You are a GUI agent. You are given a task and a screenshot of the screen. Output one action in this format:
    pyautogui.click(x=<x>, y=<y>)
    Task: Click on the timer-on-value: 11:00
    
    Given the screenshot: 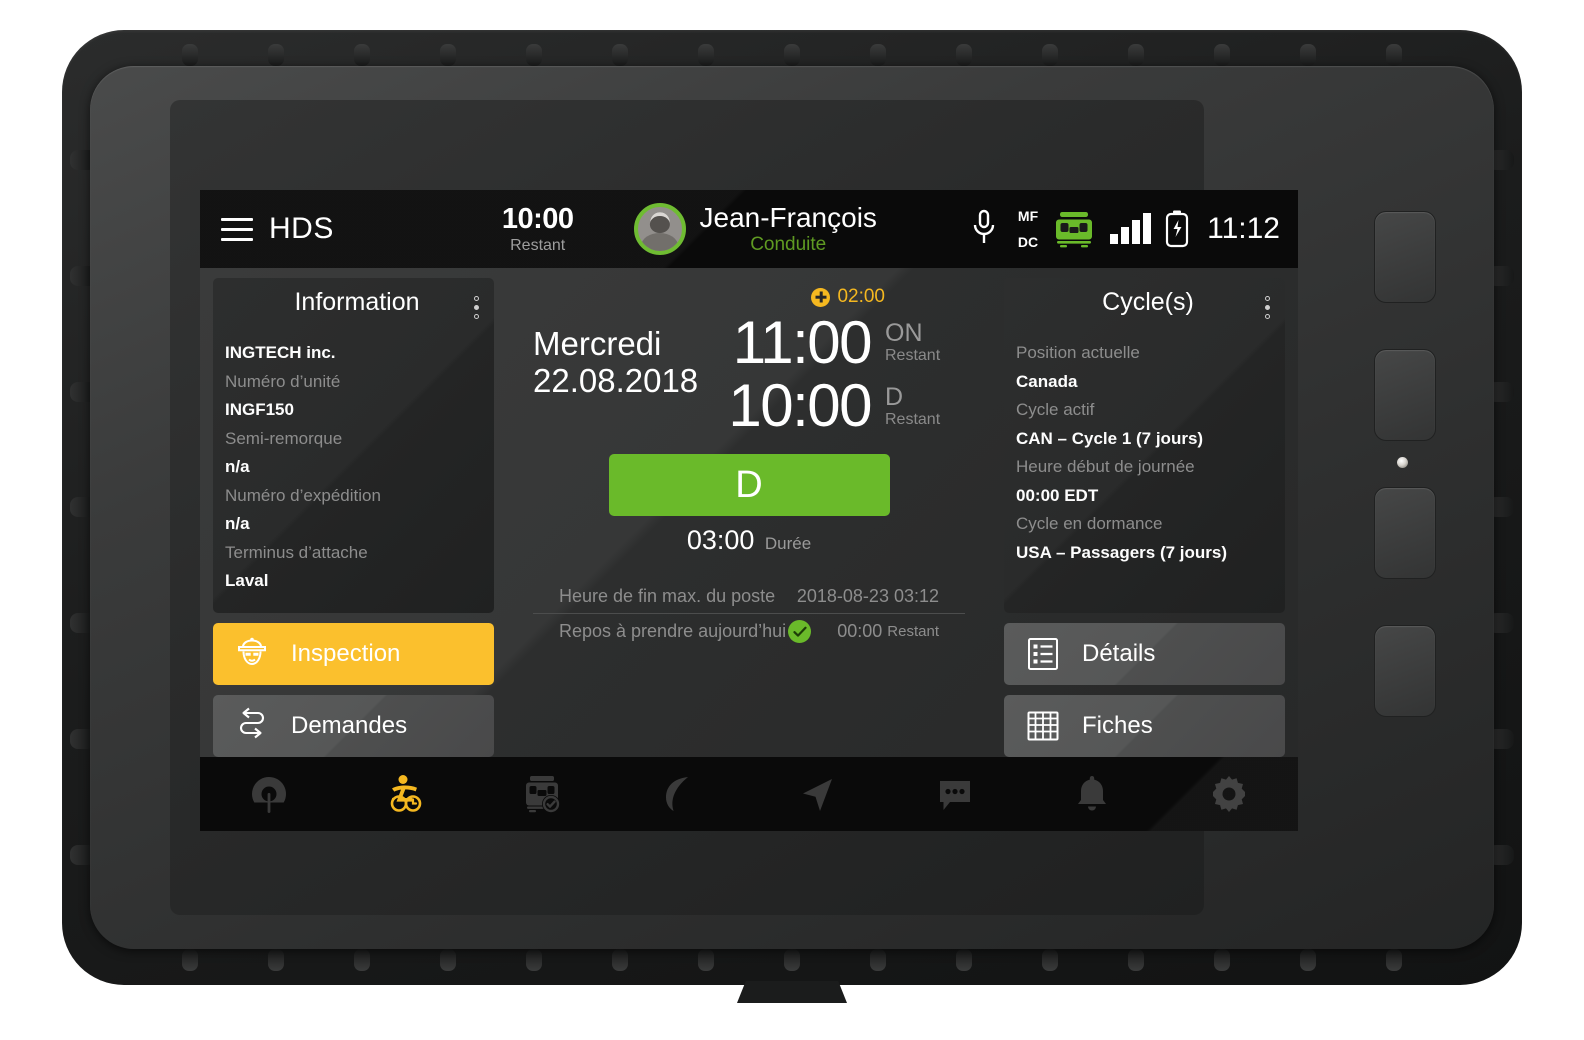 What is the action you would take?
    pyautogui.click(x=802, y=342)
    